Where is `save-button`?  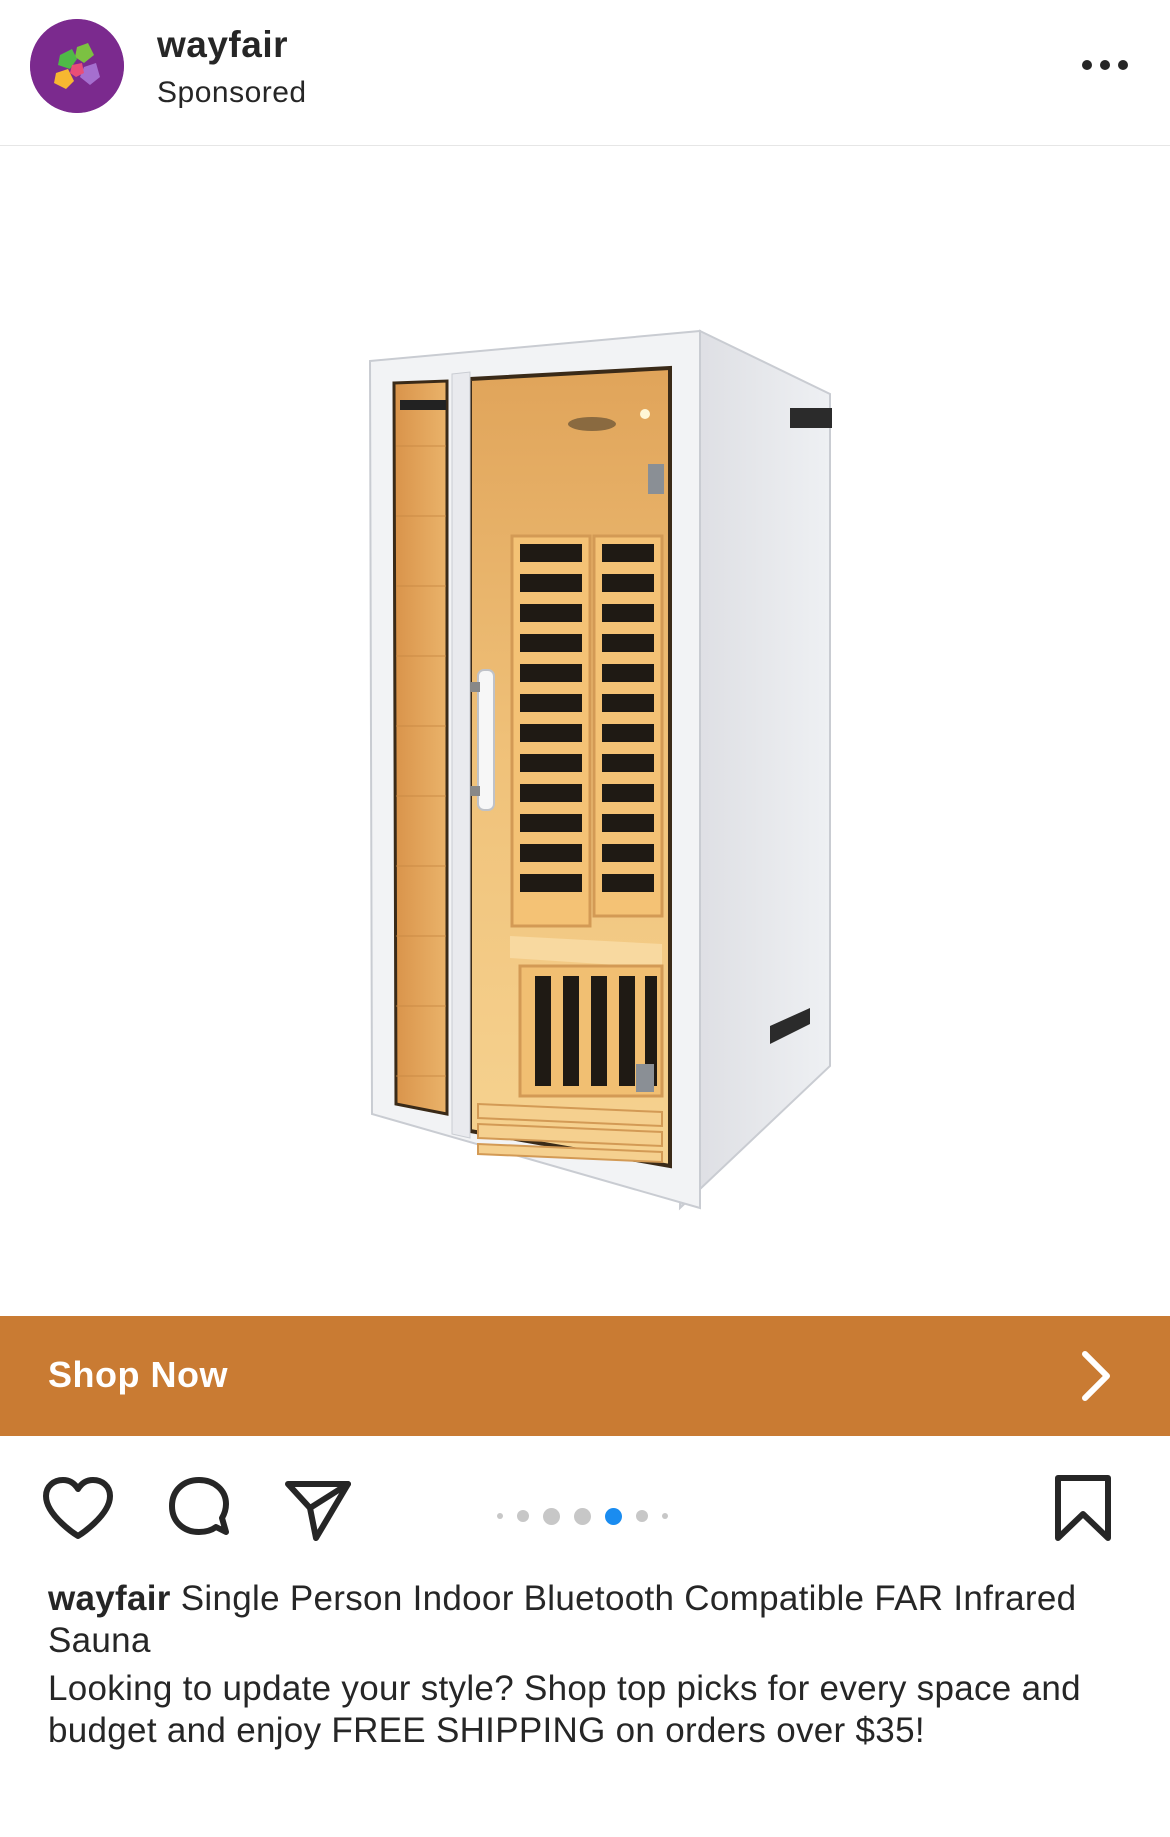 save-button is located at coordinates (1083, 1510).